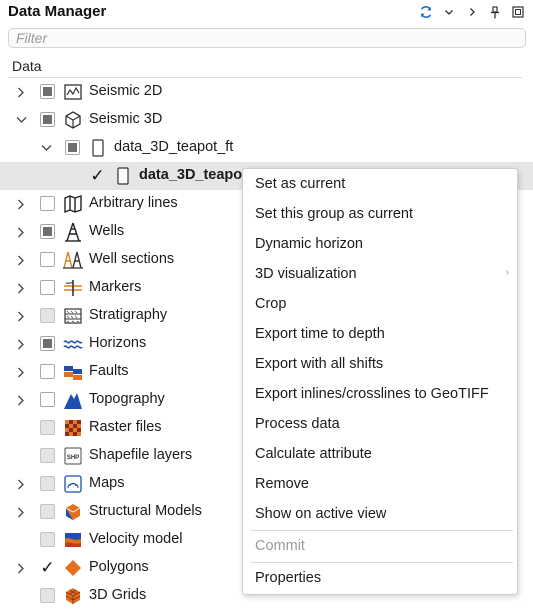  I want to click on pin-icon, so click(495, 12).